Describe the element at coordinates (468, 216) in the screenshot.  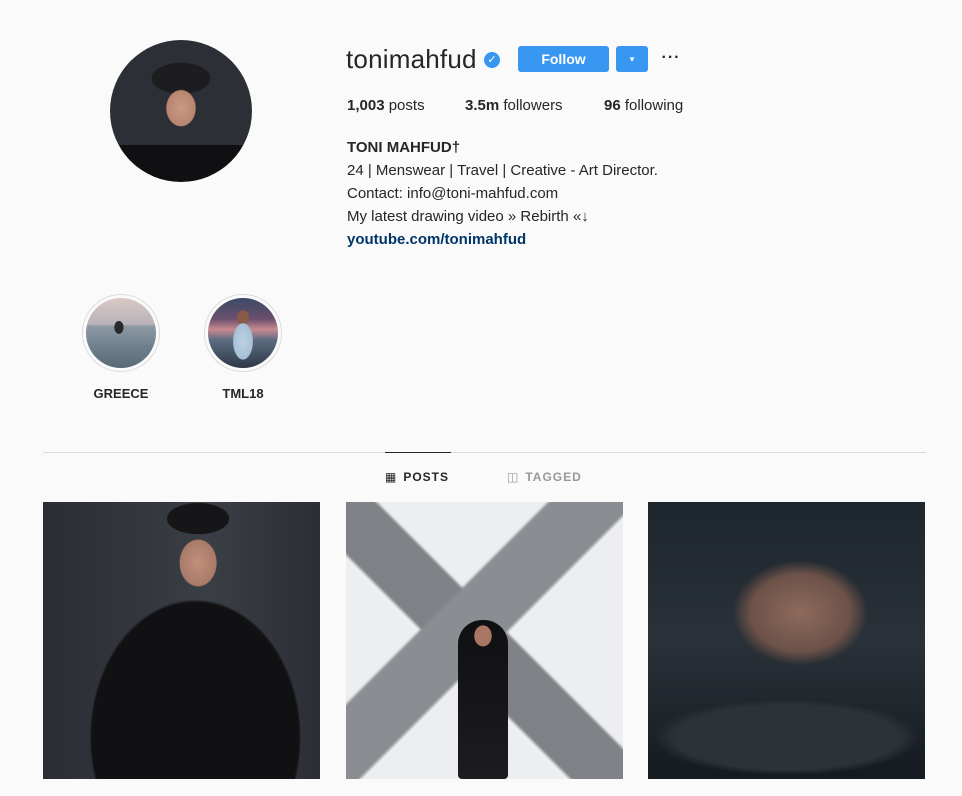
I see `bio-line: My latest drawing video » Rebirth «↓` at that location.